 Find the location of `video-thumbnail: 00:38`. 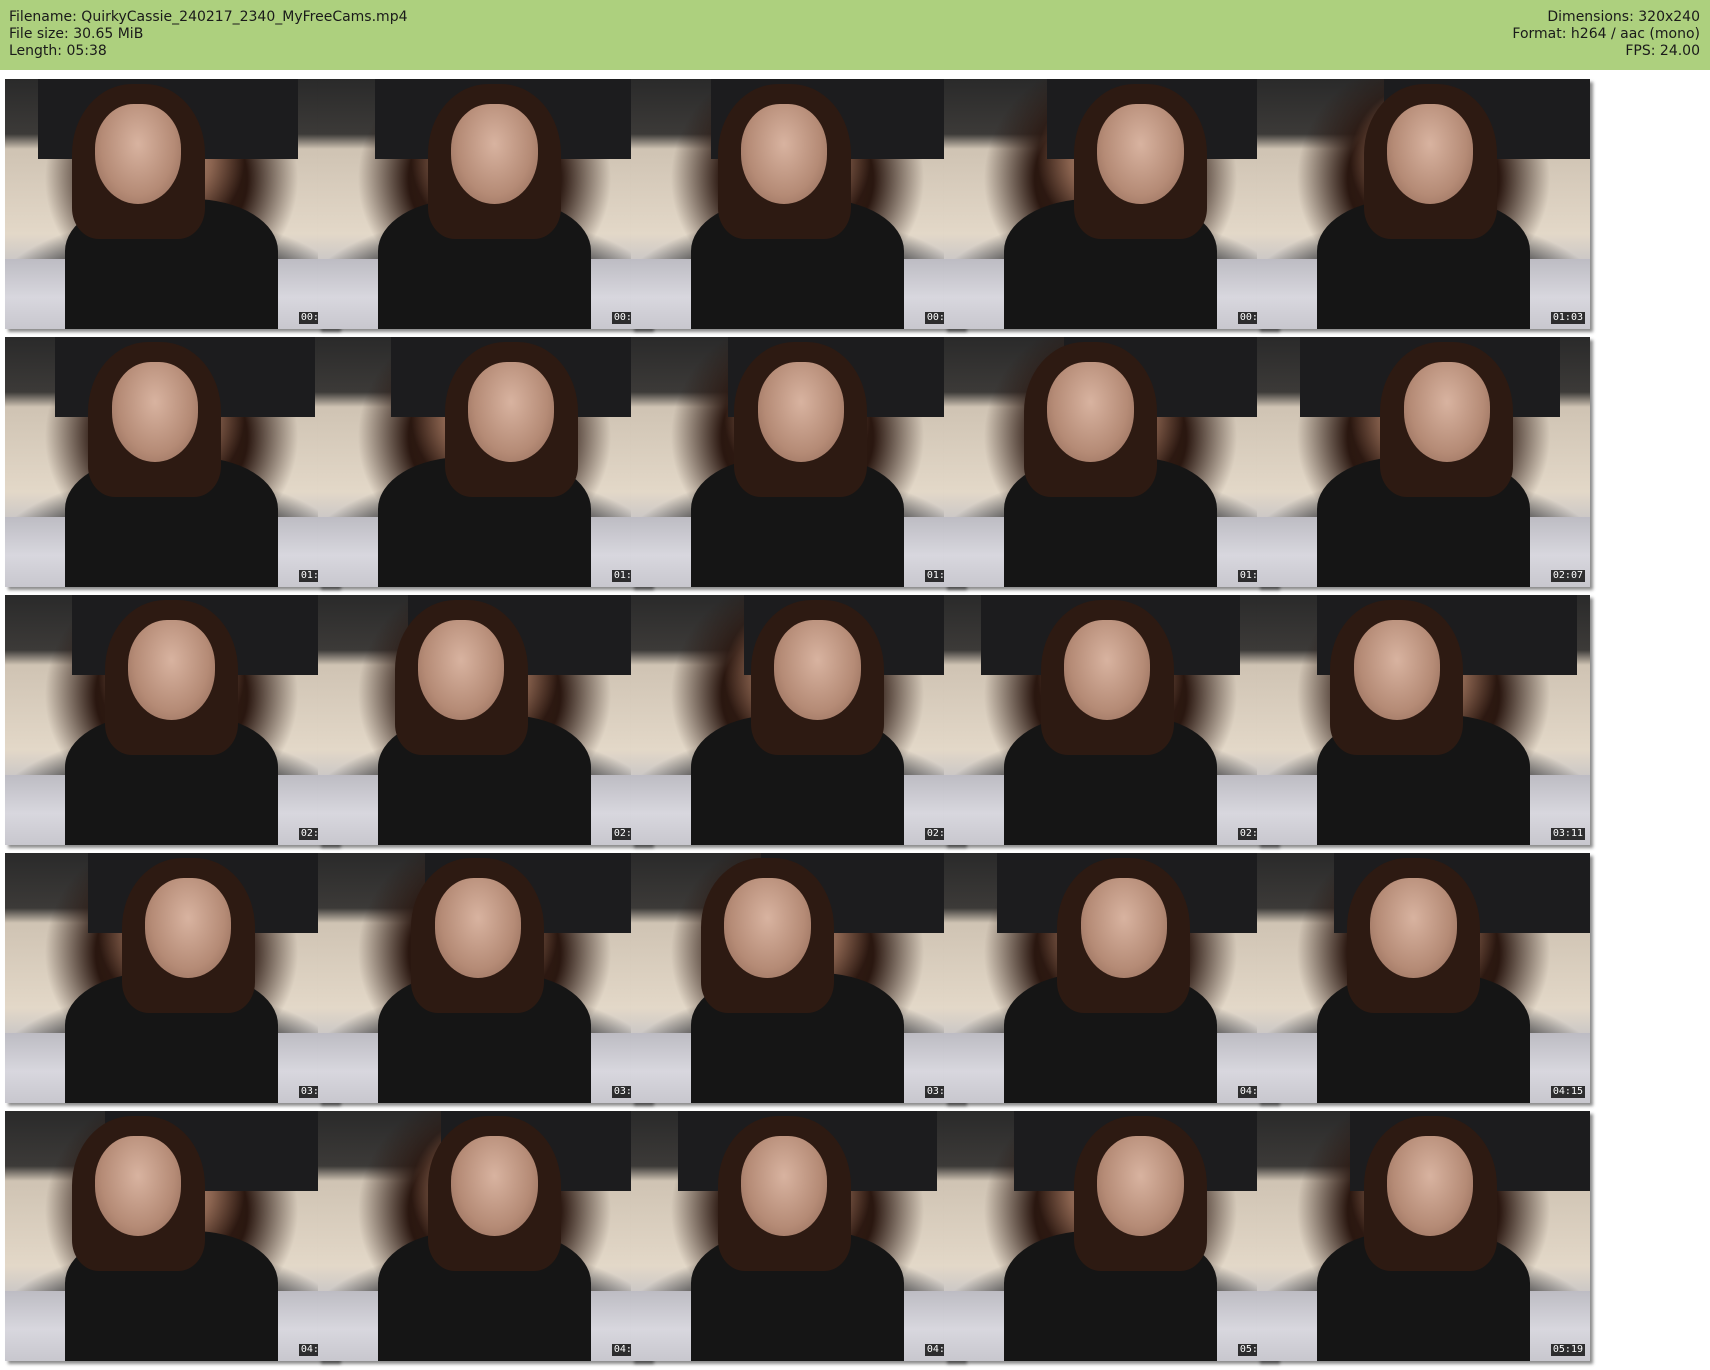

video-thumbnail: 00:38 is located at coordinates (797, 204).